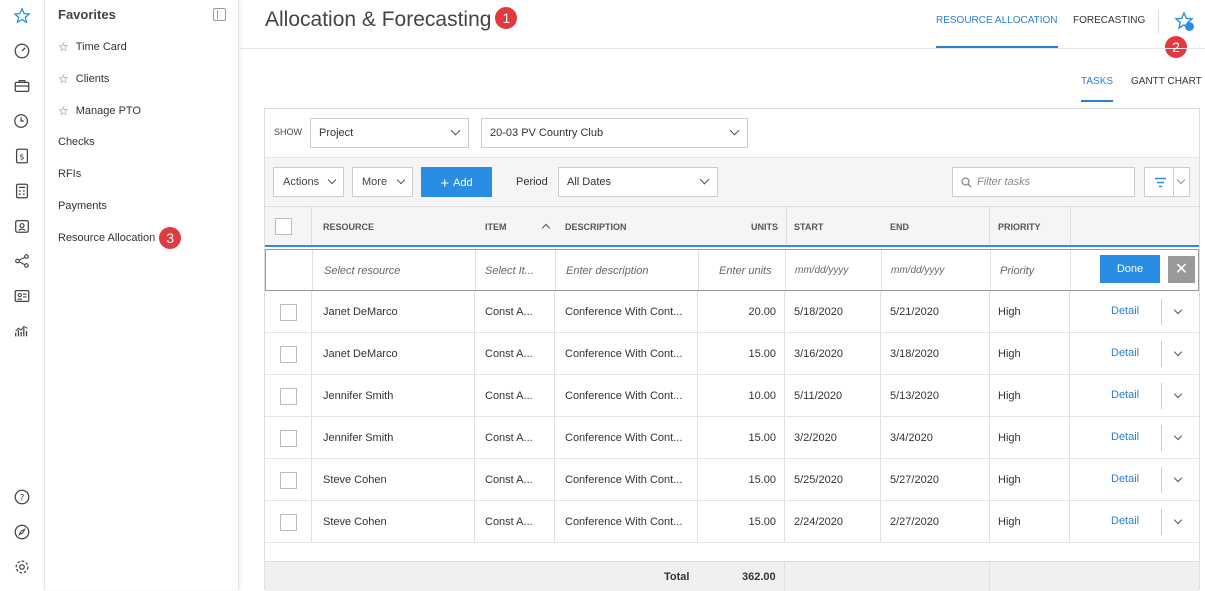 The width and height of the screenshot is (1205, 591). Describe the element at coordinates (614, 133) in the screenshot. I see `project-select: 20-03 PV Country Club` at that location.